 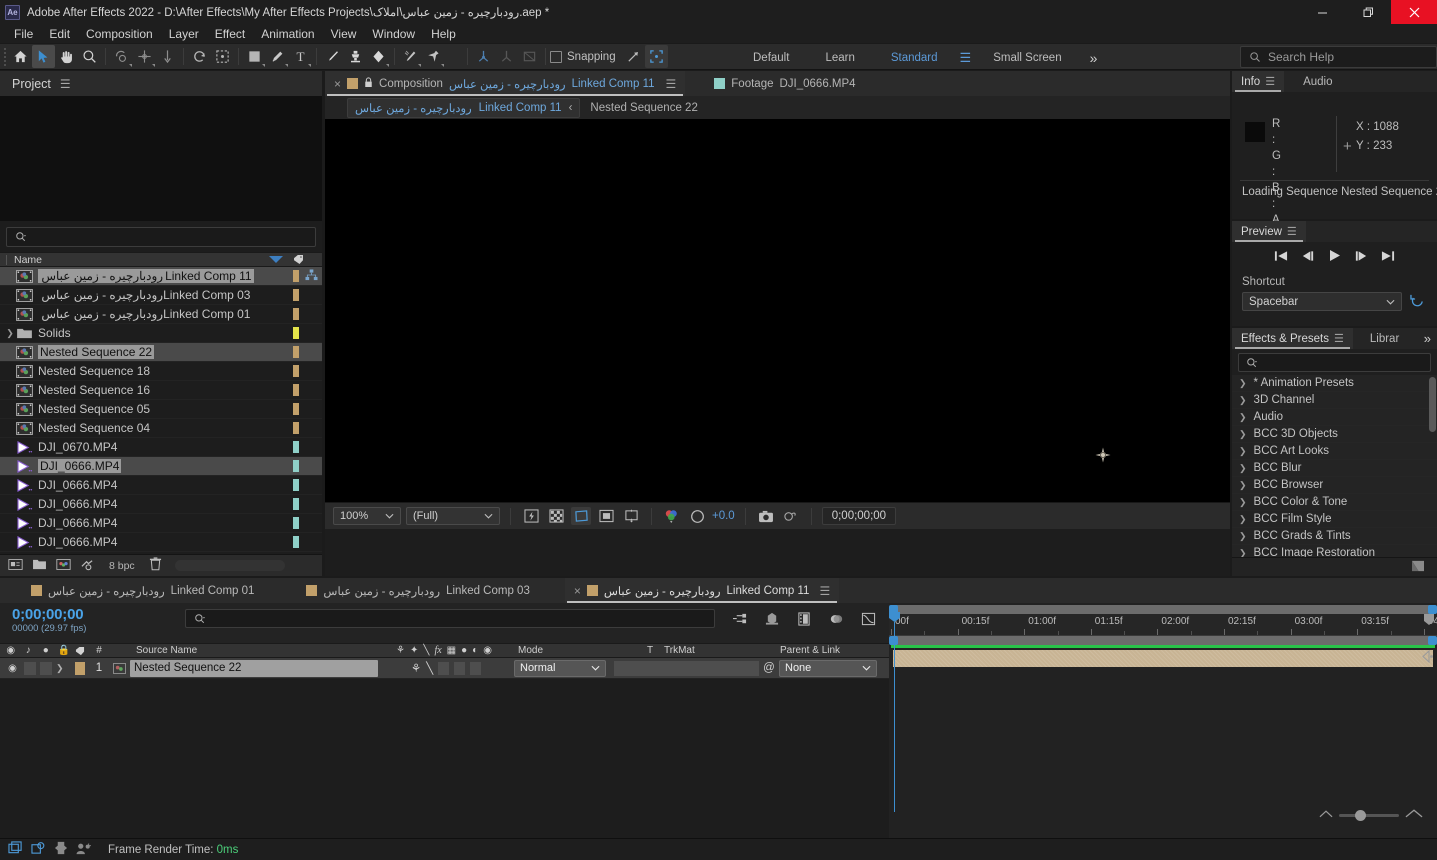 What do you see at coordinates (577, 591) in the screenshot?
I see `close-icon: ×` at bounding box center [577, 591].